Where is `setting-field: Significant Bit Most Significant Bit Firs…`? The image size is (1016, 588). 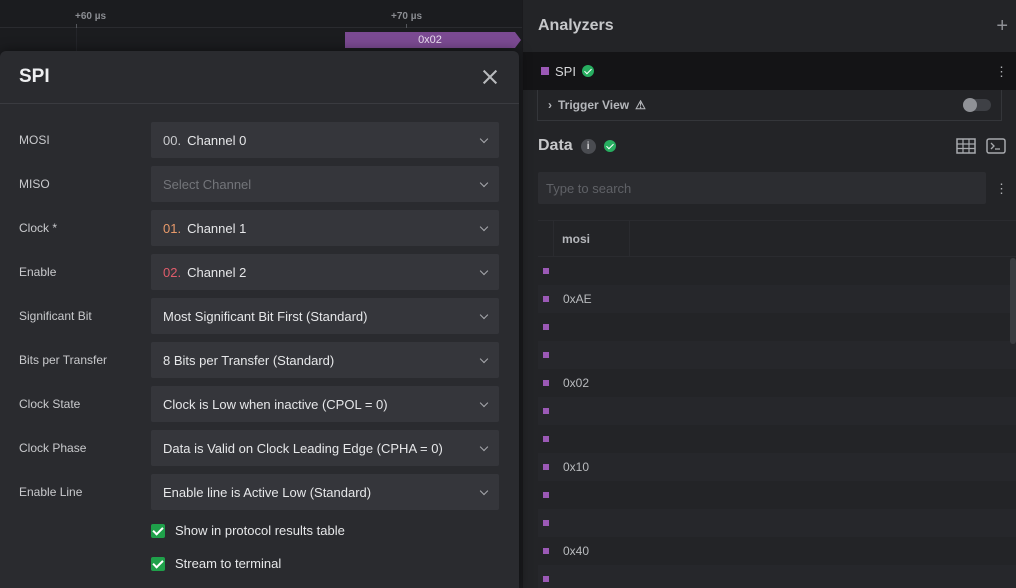
setting-field: Significant Bit Most Significant Bit Firs… is located at coordinates (259, 316).